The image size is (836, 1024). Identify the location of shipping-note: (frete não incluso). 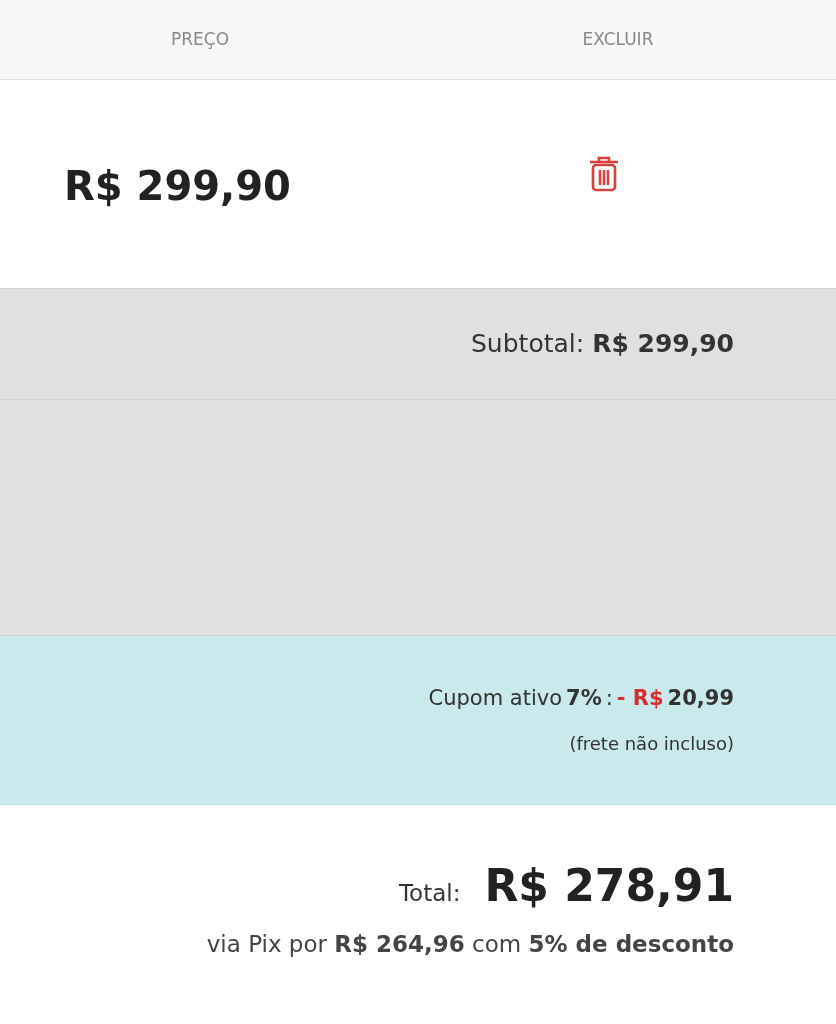
(651, 744).